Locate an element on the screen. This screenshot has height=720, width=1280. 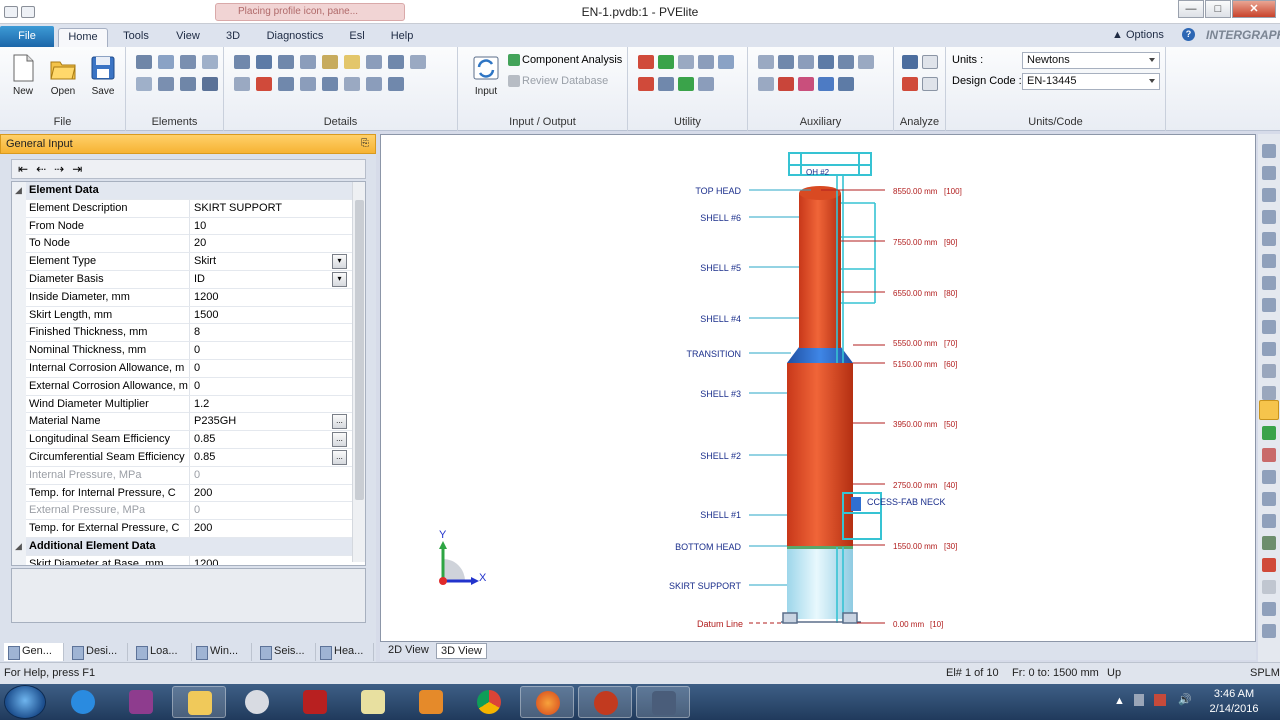
tab-esl: Esl is located at coordinates (357, 37).